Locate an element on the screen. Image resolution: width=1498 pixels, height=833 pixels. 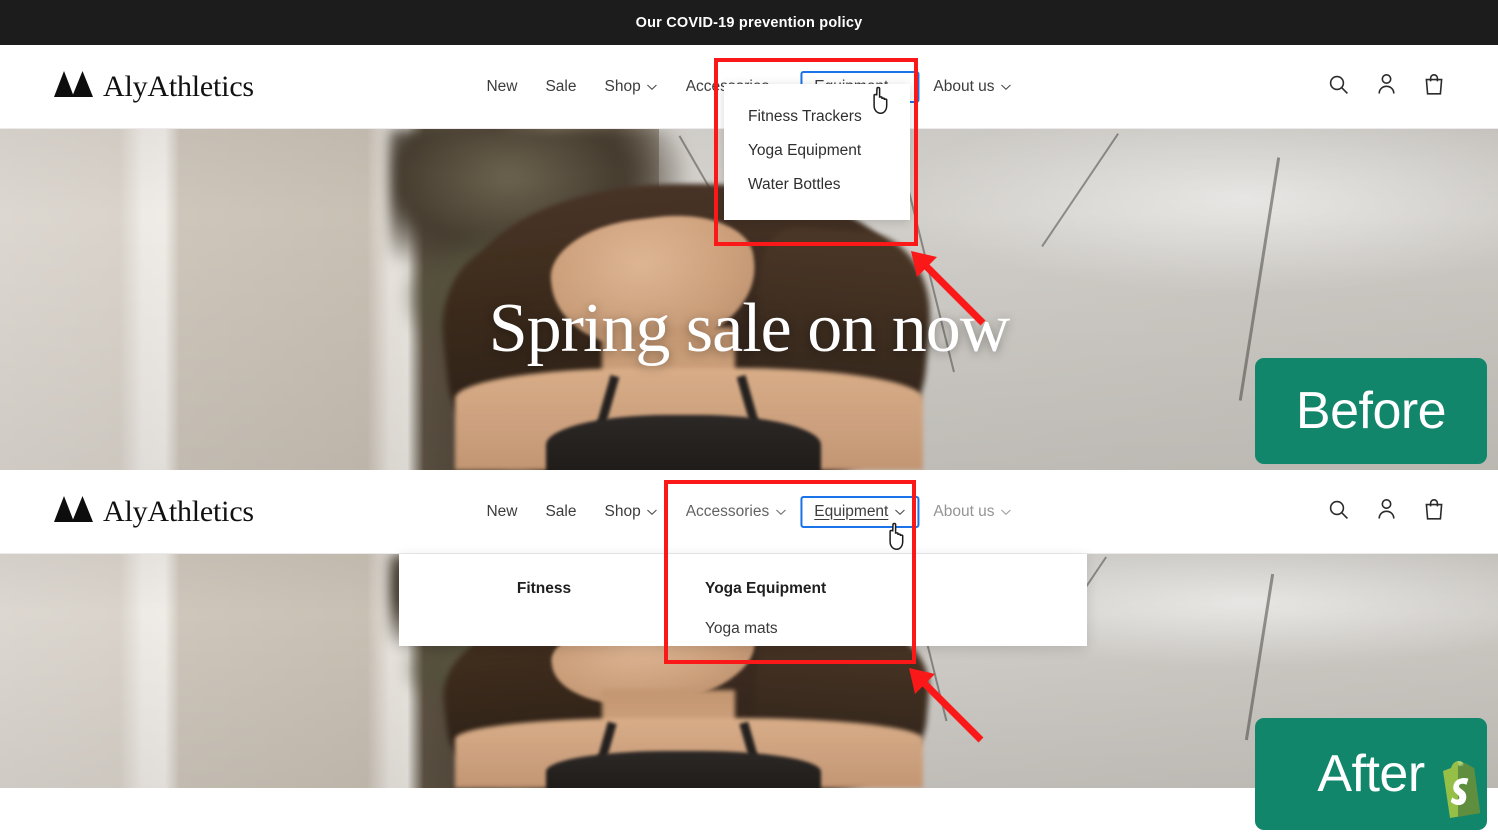
header-icons-after is located at coordinates (1386, 511).